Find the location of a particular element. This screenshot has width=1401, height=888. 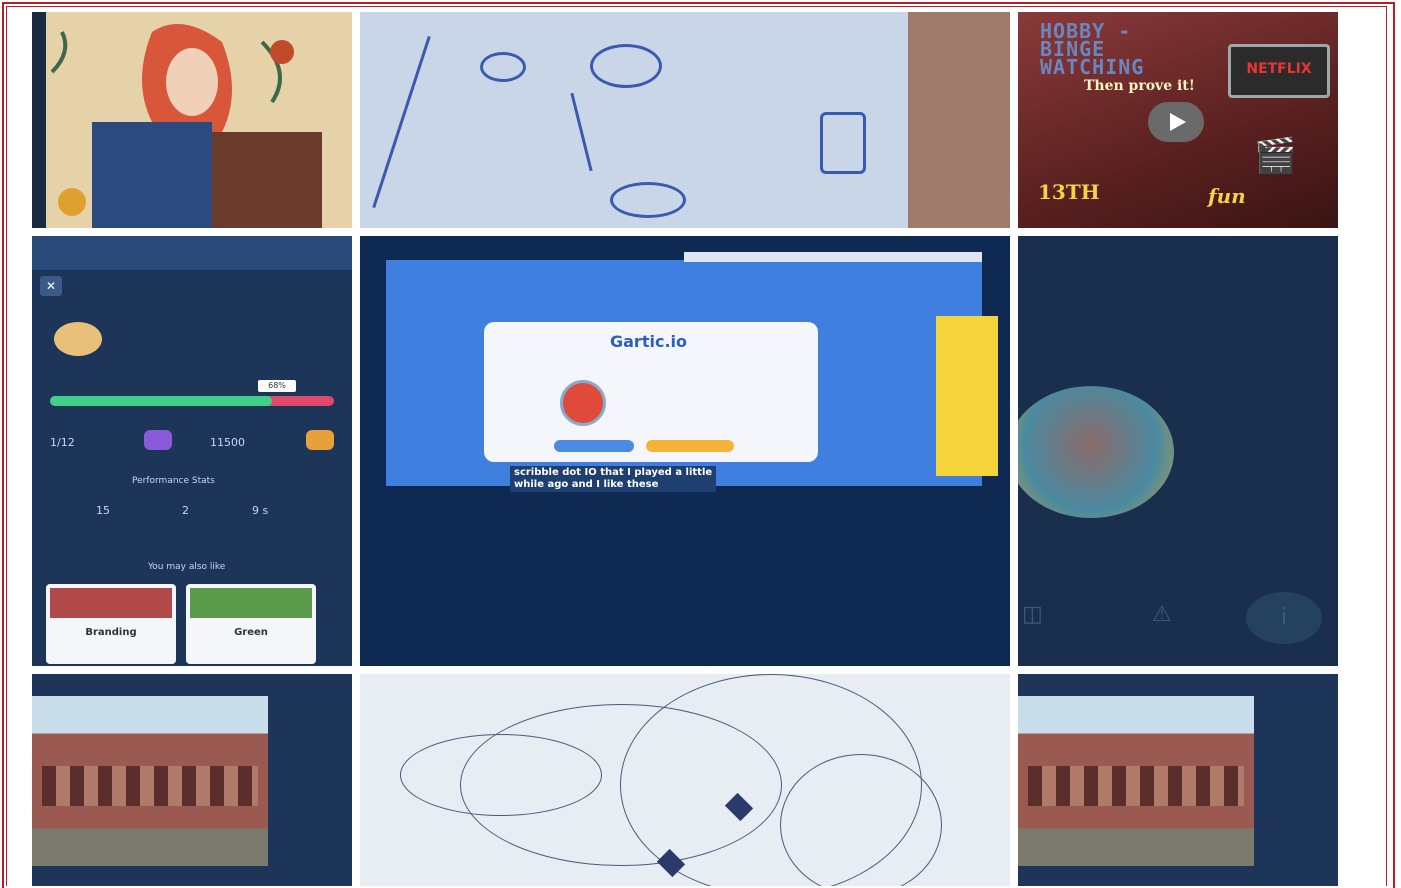

sketch-eye-right is located at coordinates (503, 67).